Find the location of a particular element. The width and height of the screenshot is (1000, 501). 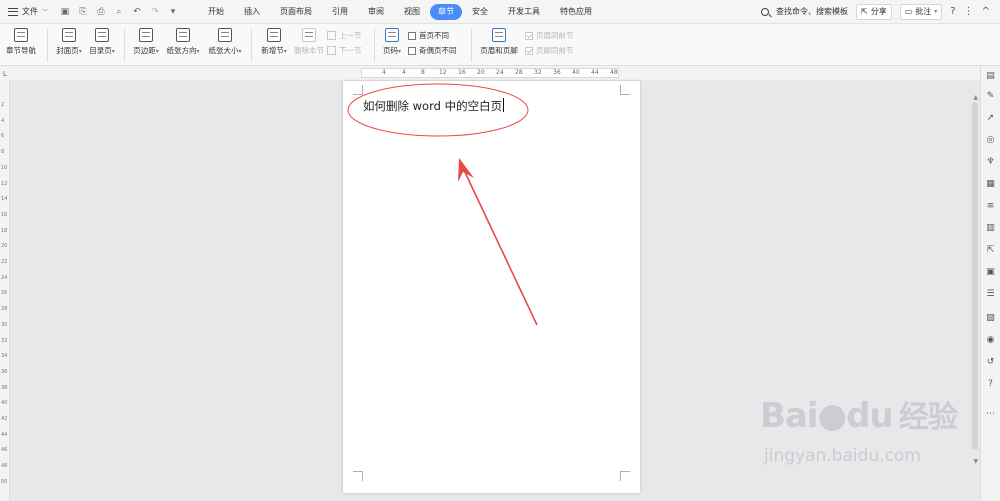

ruler-tick: 2 is located at coordinates (3, 105).